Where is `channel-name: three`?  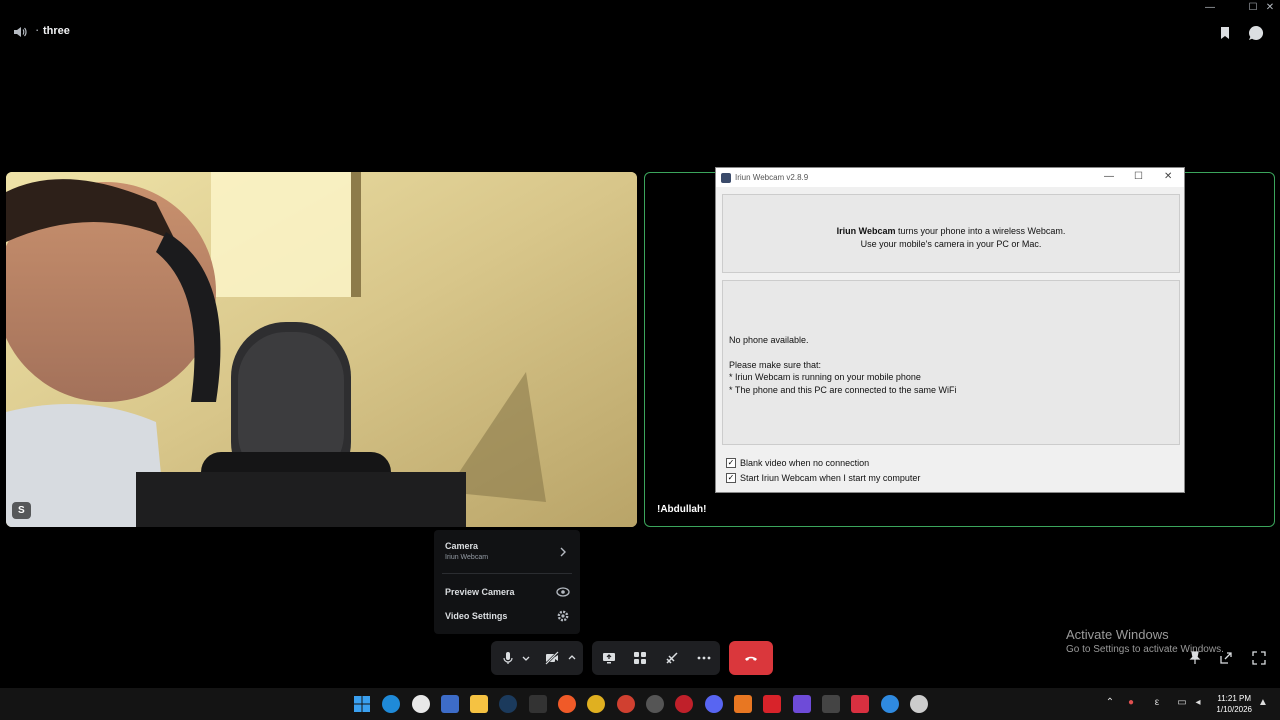
channel-name: three is located at coordinates (56, 31).